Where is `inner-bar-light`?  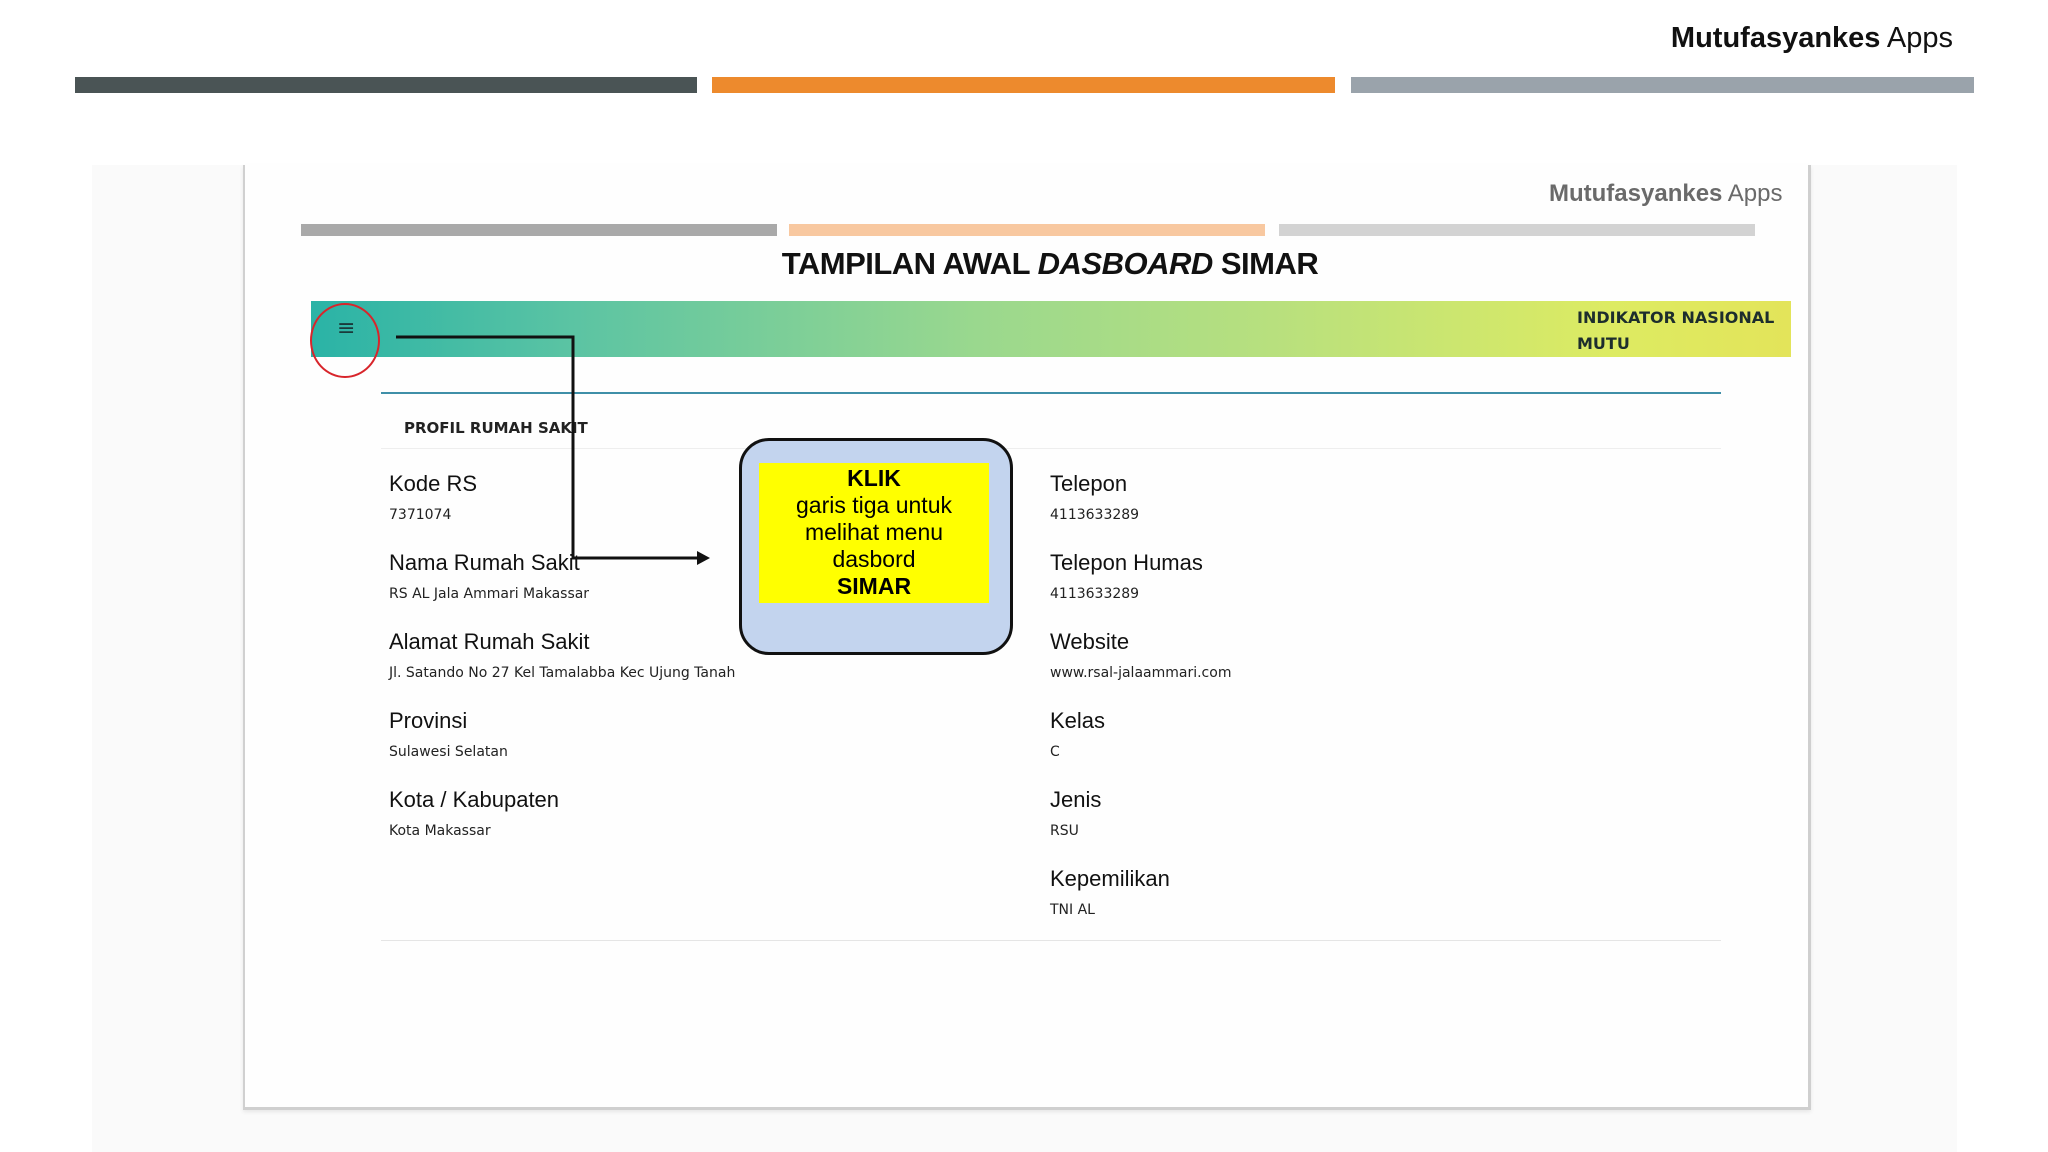 inner-bar-light is located at coordinates (1517, 230).